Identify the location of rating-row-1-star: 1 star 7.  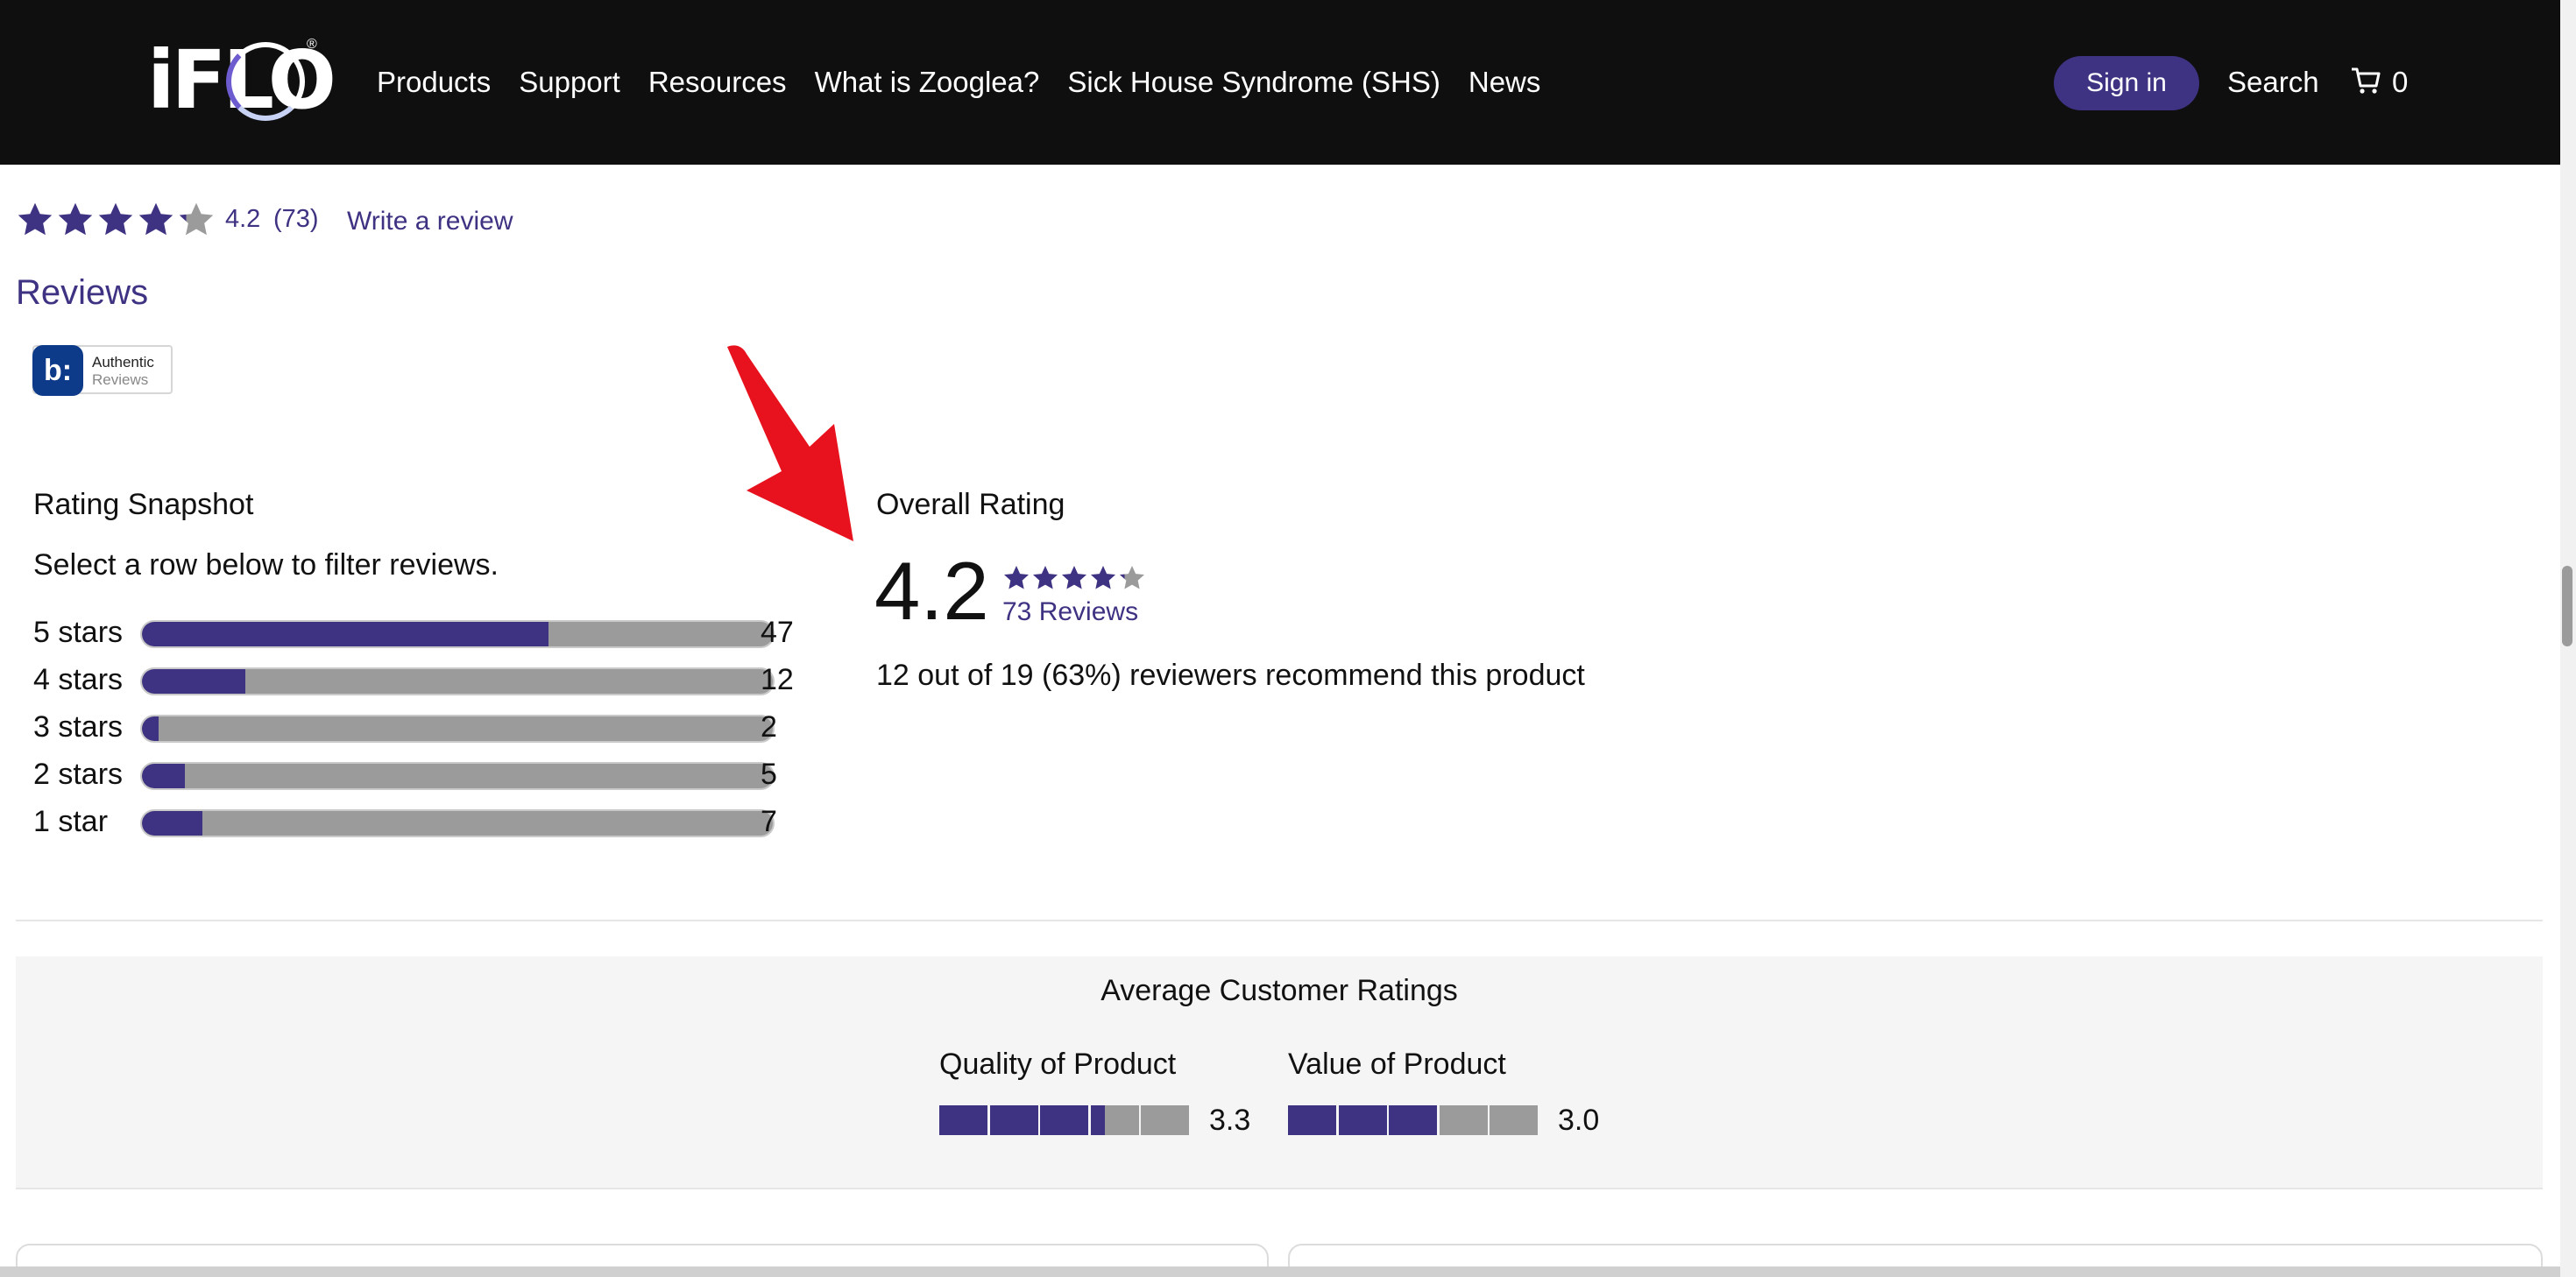
(418, 822).